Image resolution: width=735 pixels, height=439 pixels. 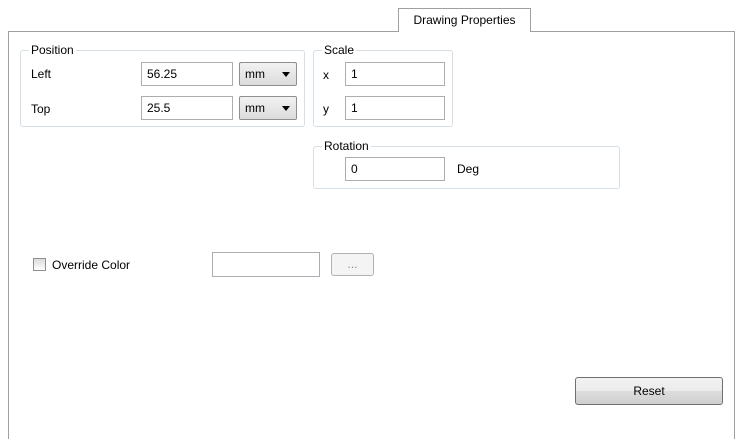 I want to click on tab-drawing-properties: Drawing Properties, so click(x=464, y=20).